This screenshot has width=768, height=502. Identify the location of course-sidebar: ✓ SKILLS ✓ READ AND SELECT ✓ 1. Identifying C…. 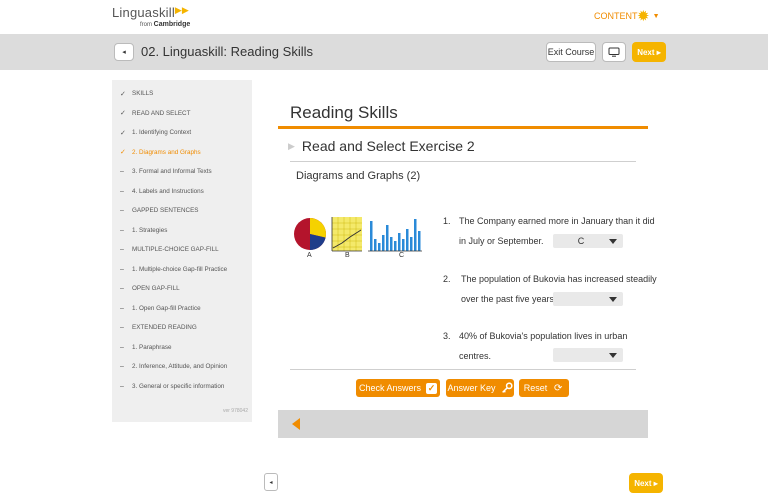
(182, 251).